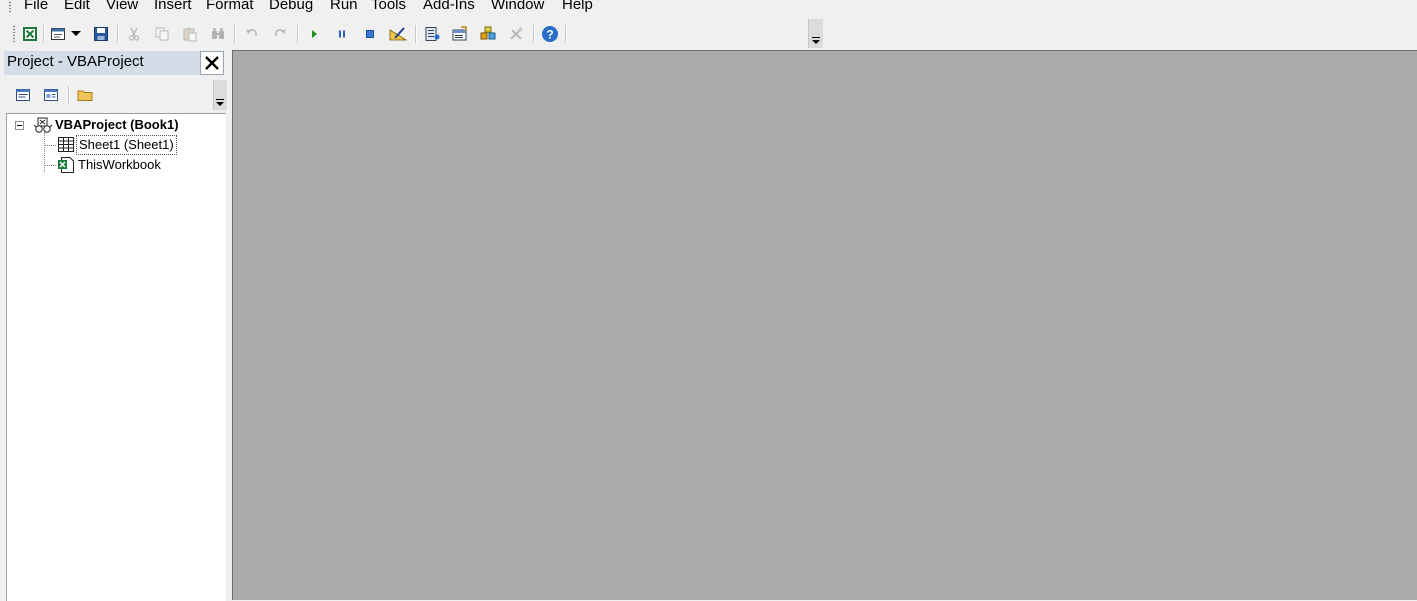 The width and height of the screenshot is (1417, 601). I want to click on undo-button, so click(252, 34).